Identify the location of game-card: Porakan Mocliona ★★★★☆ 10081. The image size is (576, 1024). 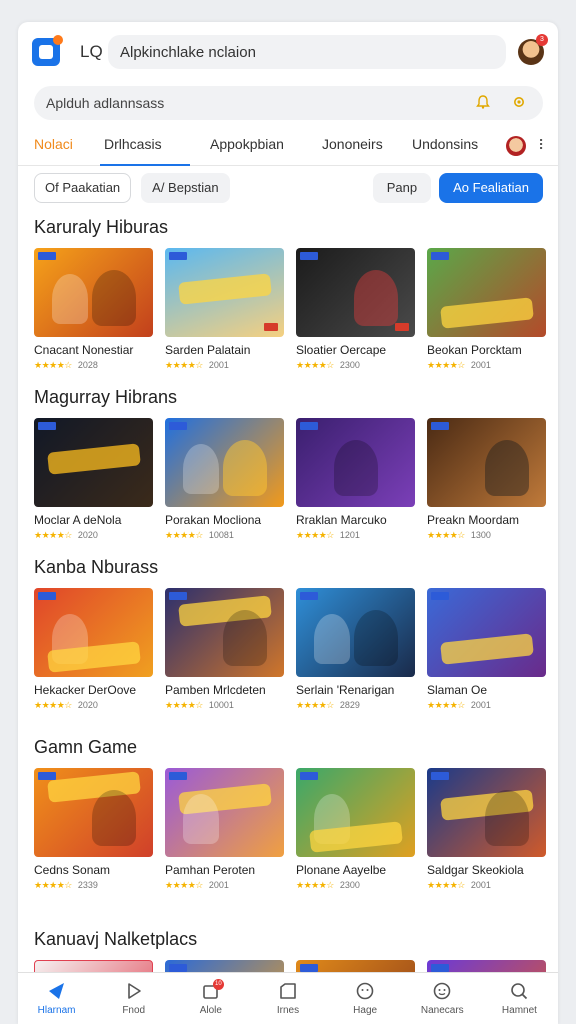
(224, 479).